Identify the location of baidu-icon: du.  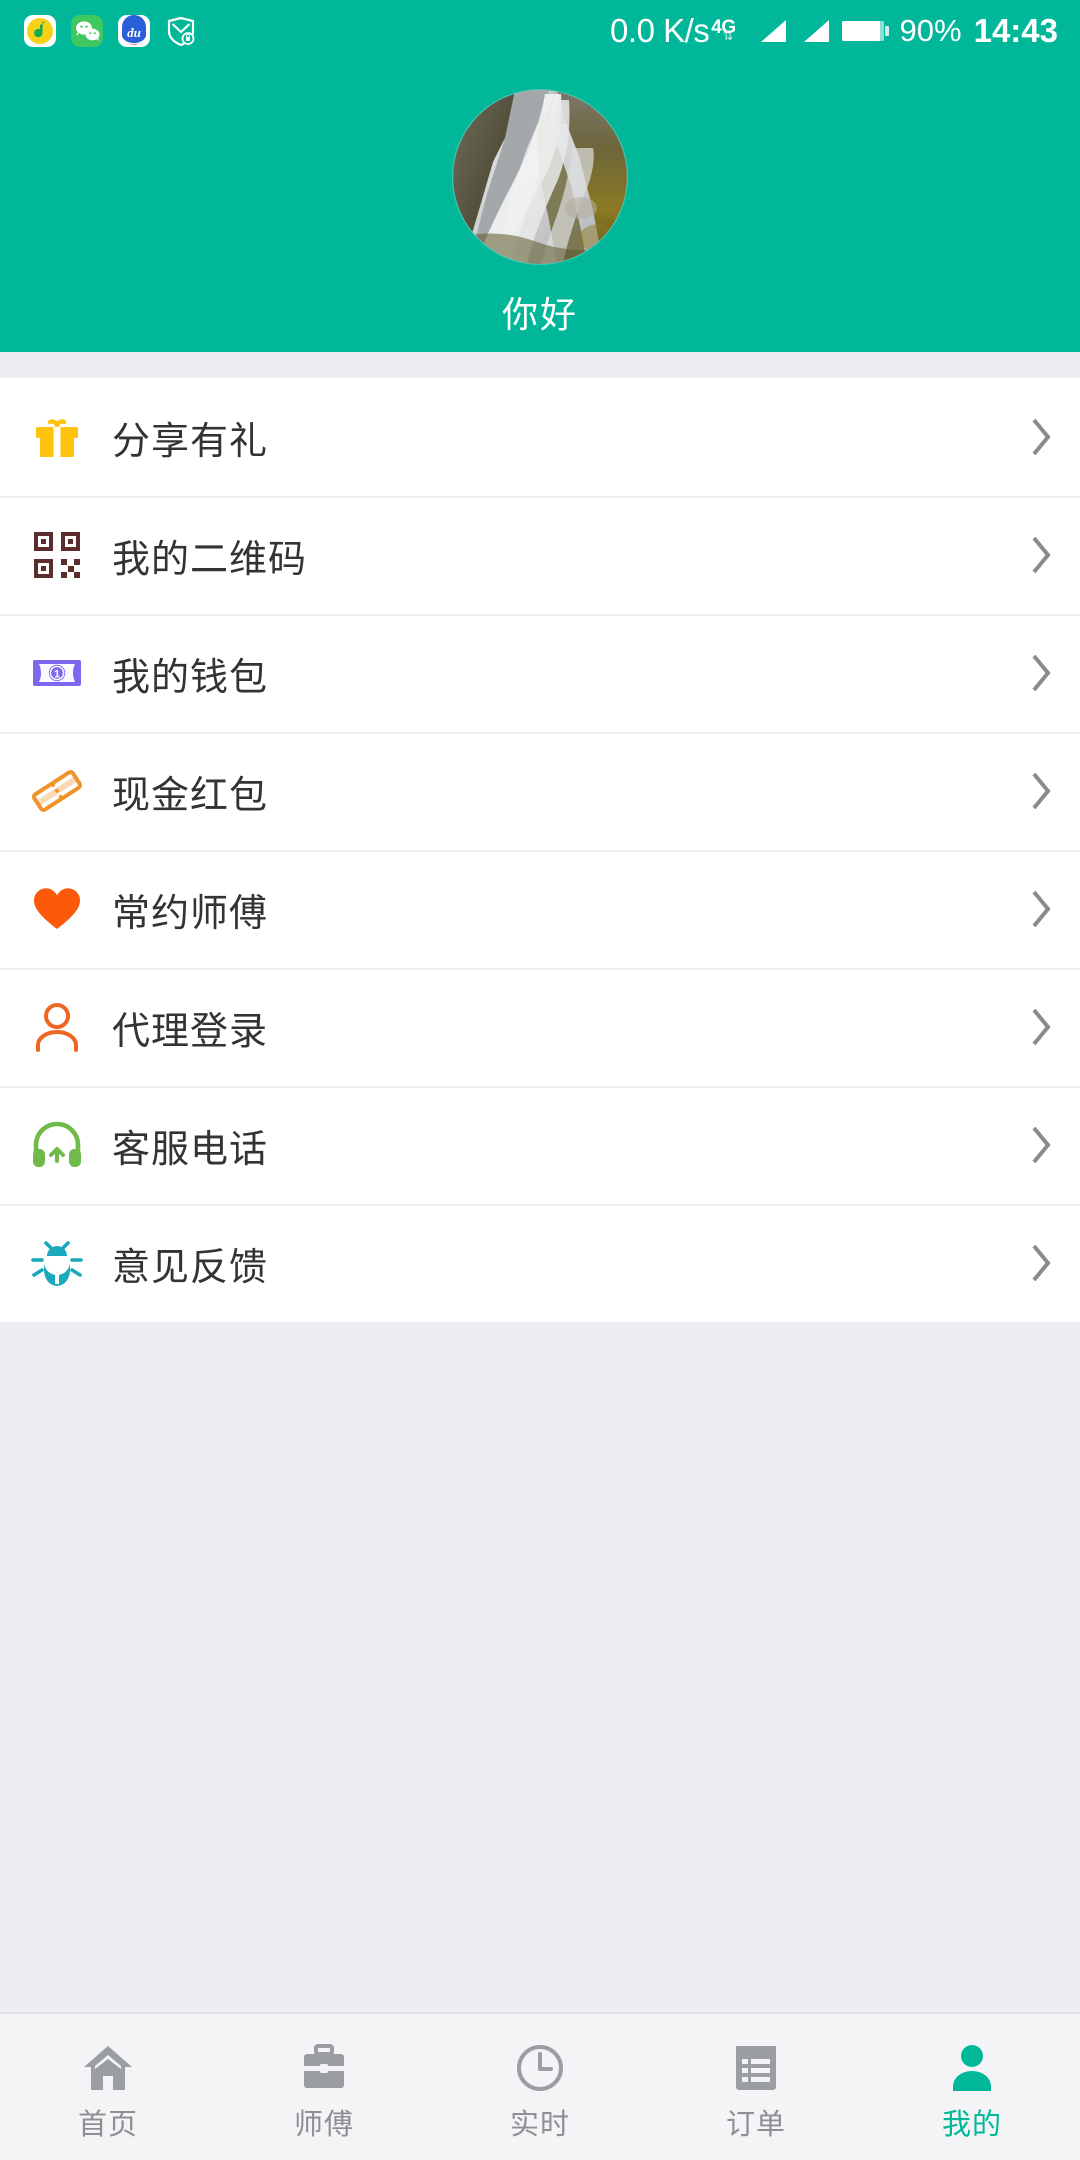
(134, 31).